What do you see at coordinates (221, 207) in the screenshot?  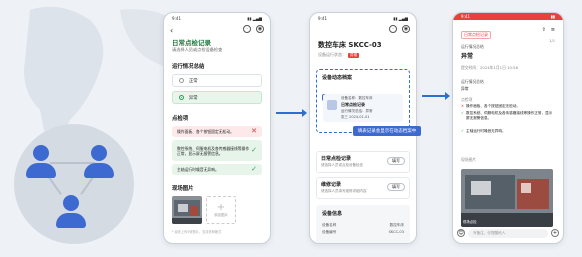 I see `plus-icon: +` at bounding box center [221, 207].